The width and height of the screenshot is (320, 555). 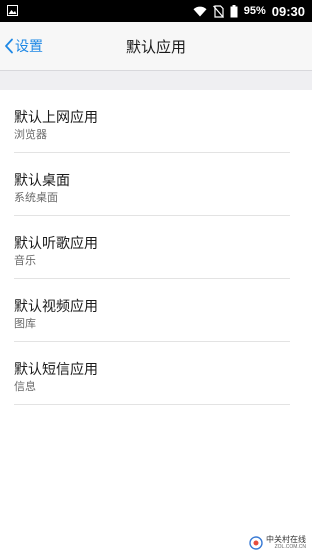 What do you see at coordinates (218, 11) in the screenshot?
I see `no-sim-icon` at bounding box center [218, 11].